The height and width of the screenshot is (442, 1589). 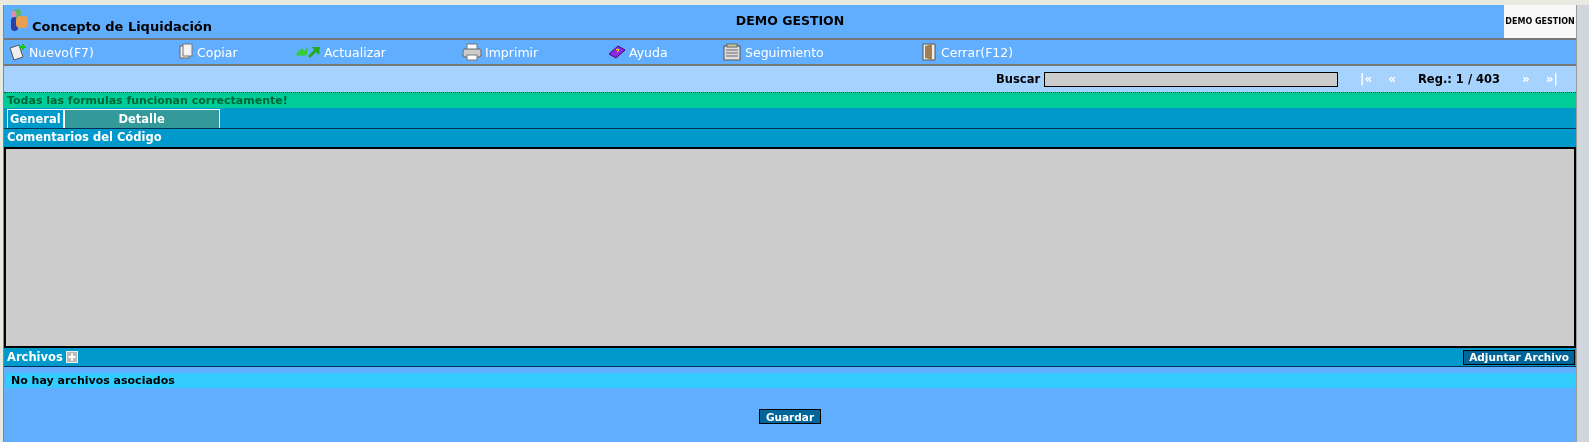 What do you see at coordinates (378, 52) in the screenshot?
I see `toolbar-button: Actualizar` at bounding box center [378, 52].